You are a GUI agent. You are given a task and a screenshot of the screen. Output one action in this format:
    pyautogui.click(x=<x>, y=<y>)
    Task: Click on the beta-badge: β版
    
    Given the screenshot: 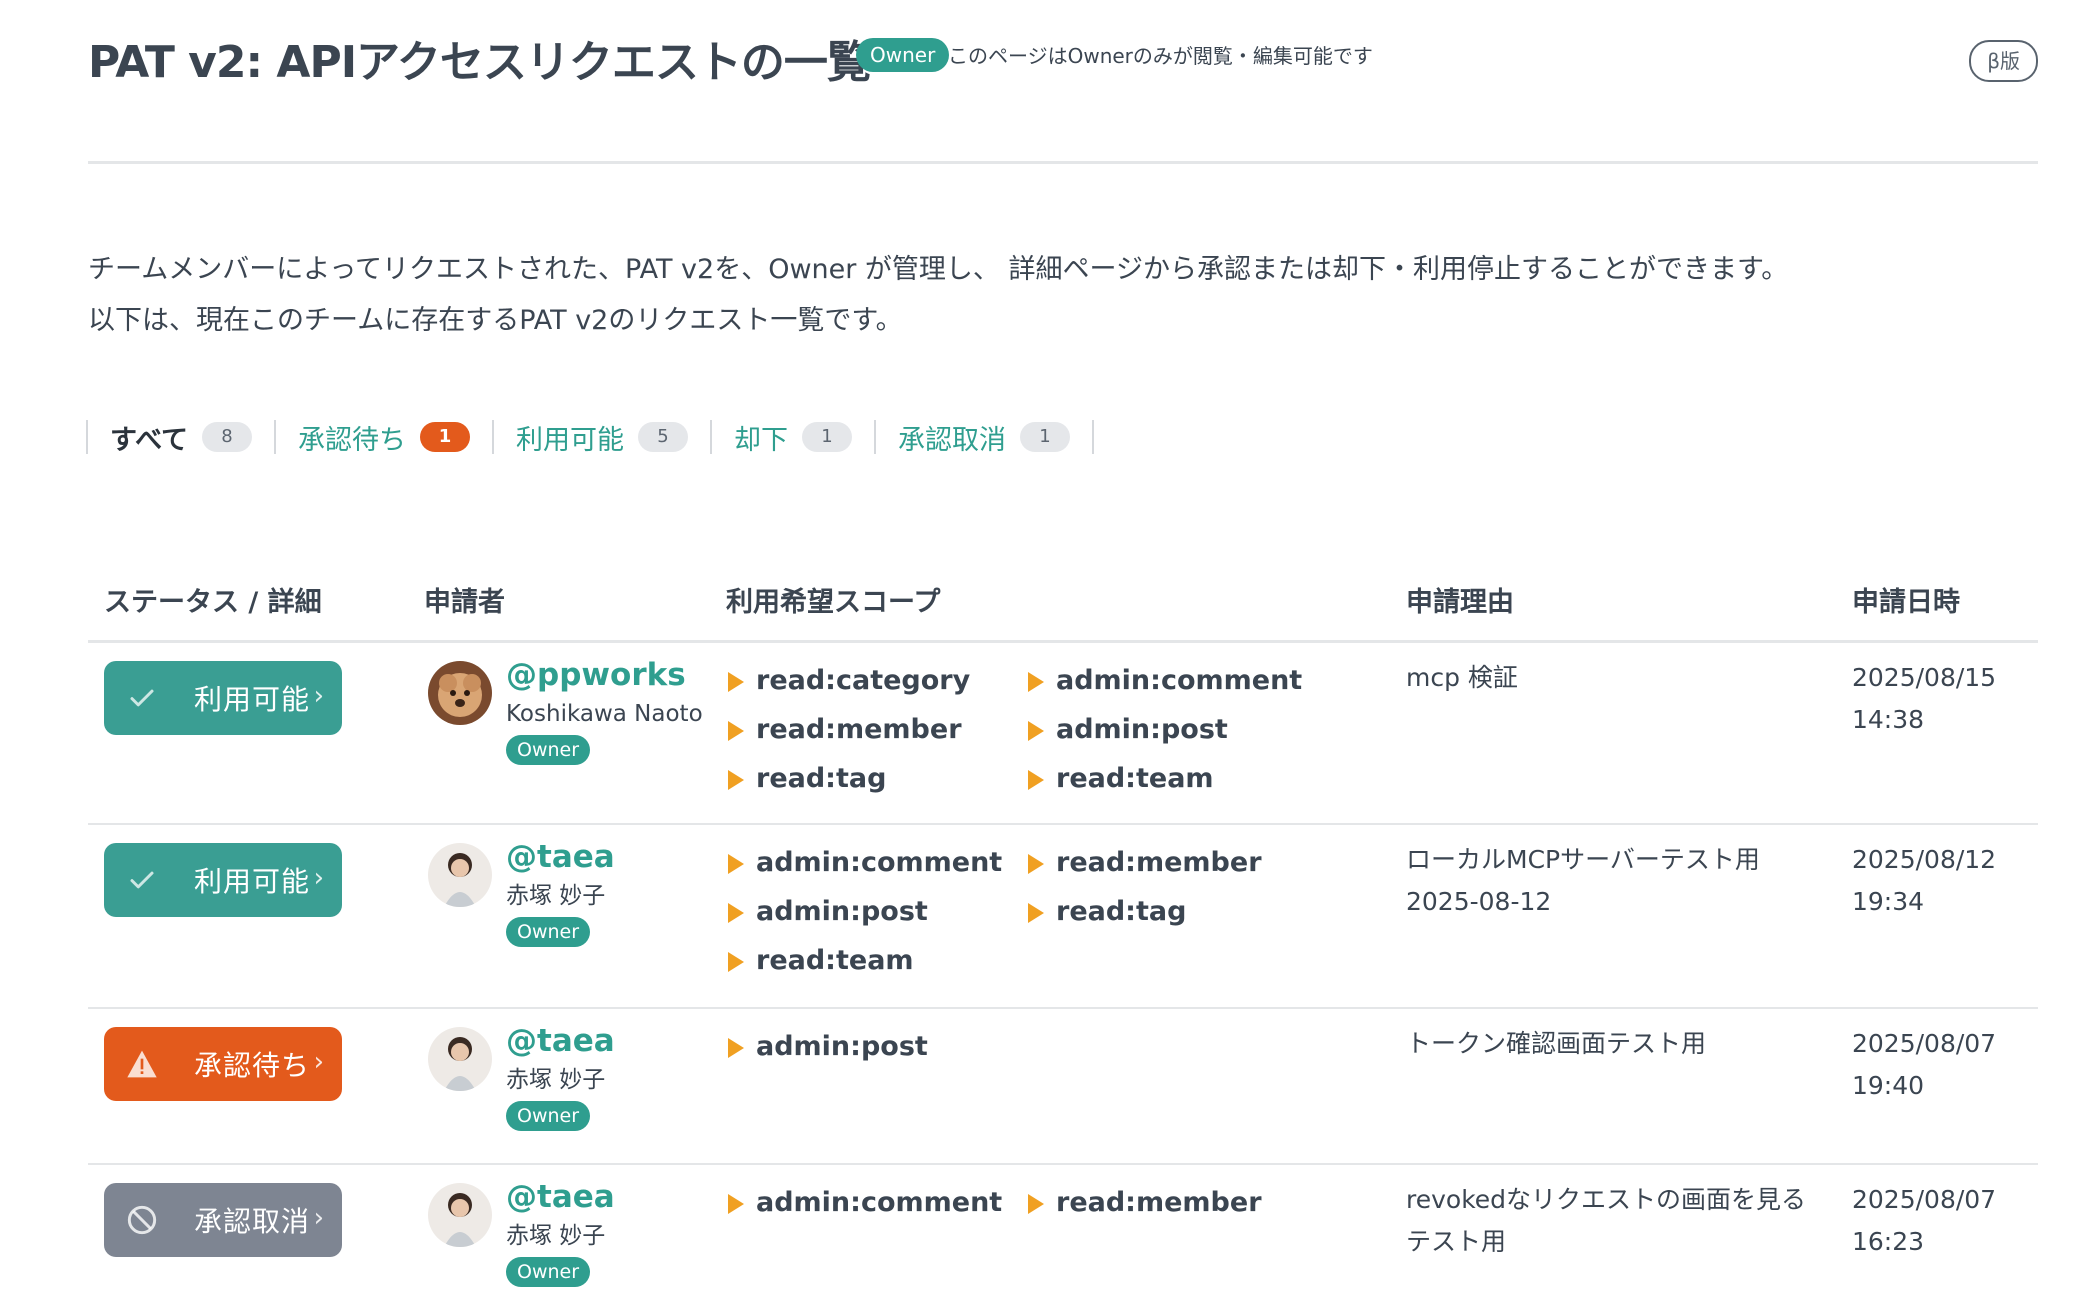 What is the action you would take?
    pyautogui.click(x=2003, y=61)
    